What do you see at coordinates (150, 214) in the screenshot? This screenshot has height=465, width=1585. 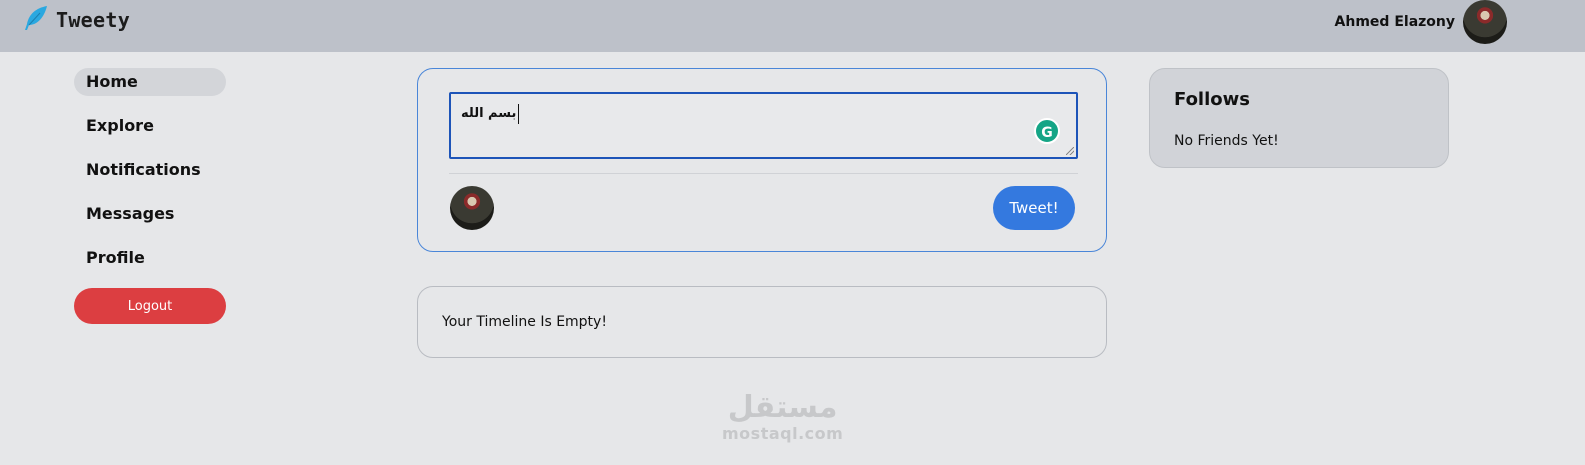 I see `sidebar-item-messages: Messages` at bounding box center [150, 214].